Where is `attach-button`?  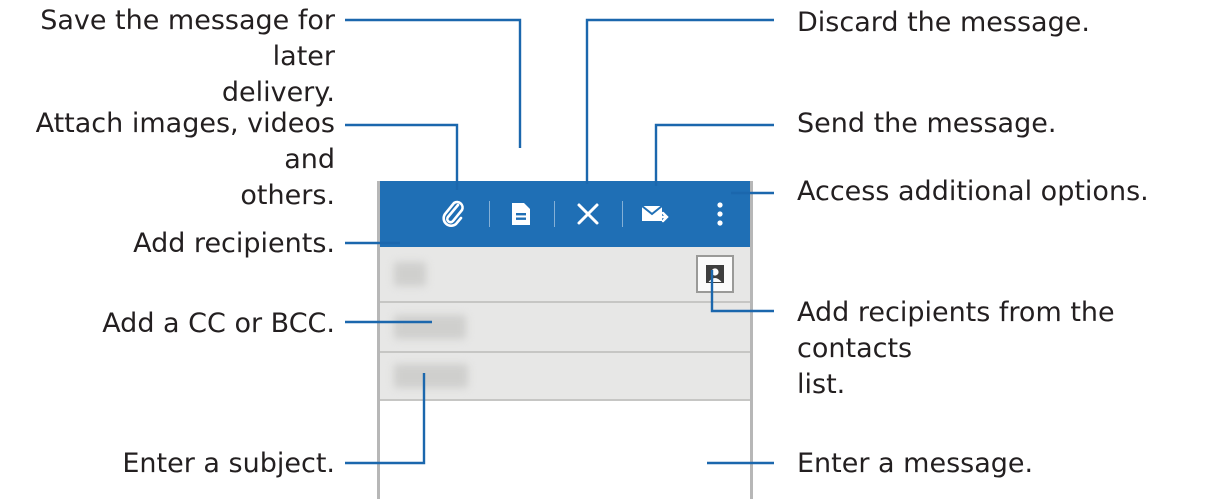
attach-button is located at coordinates (454, 214).